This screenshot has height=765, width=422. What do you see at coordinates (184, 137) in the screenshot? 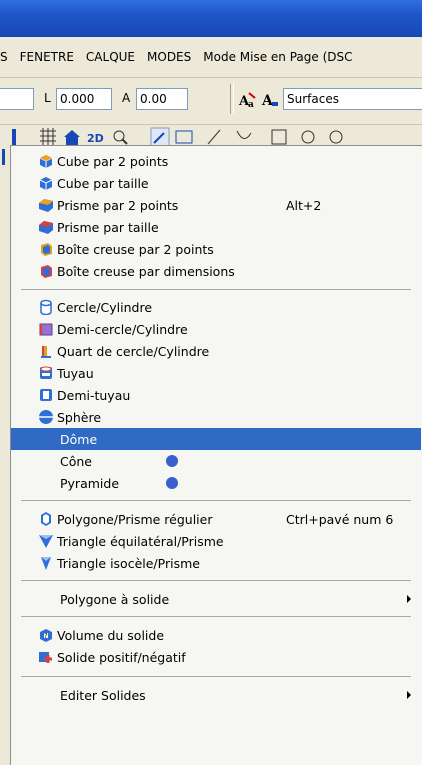
I see `window-tool-icon` at bounding box center [184, 137].